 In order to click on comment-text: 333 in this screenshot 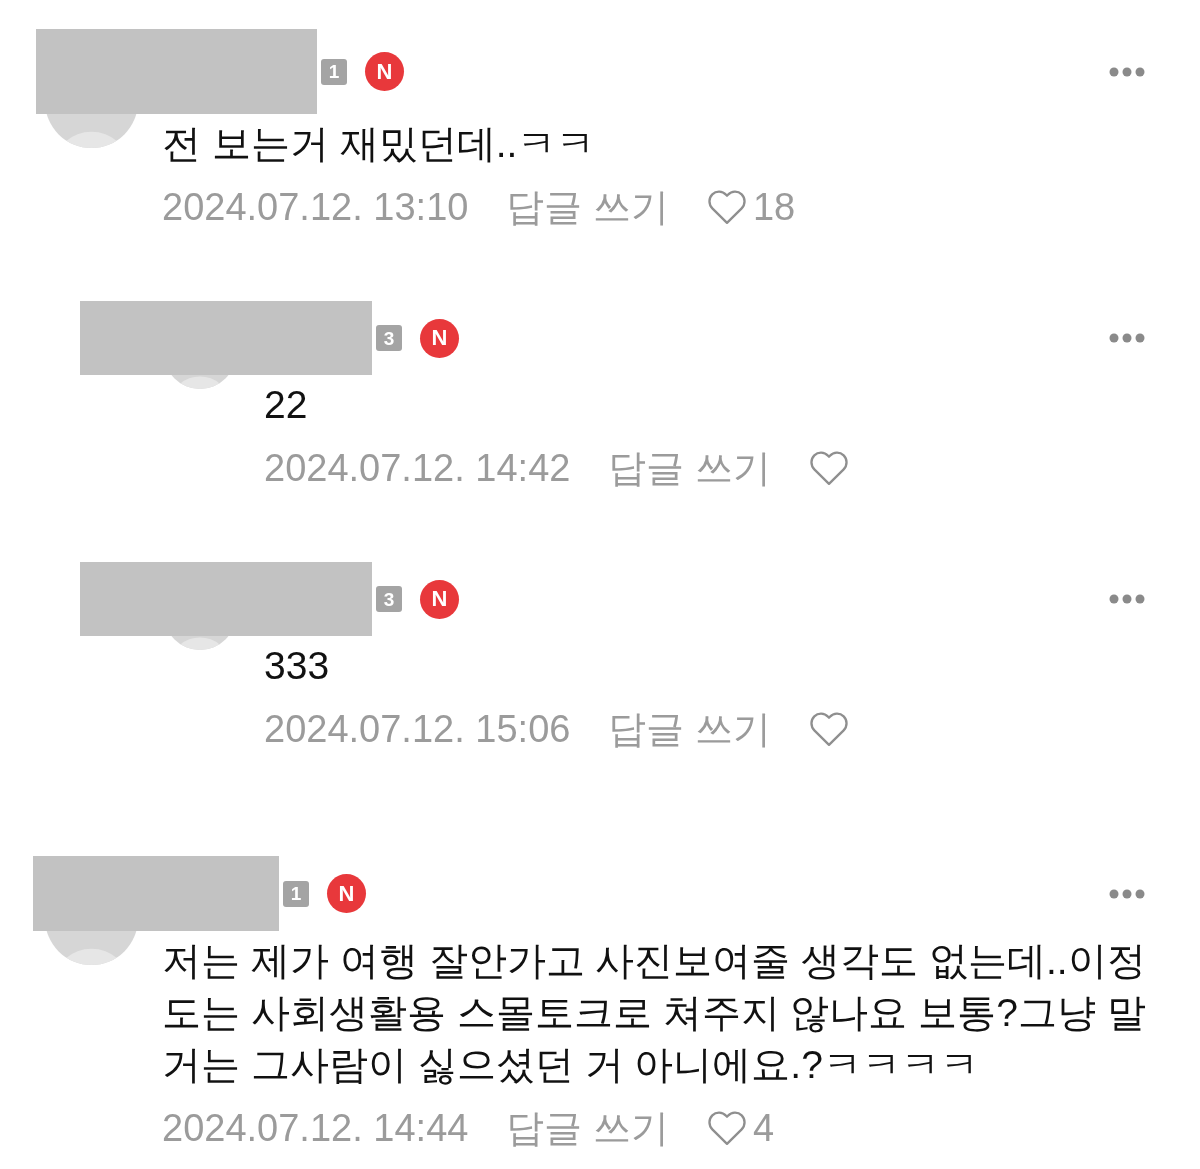, I will do `click(297, 666)`.